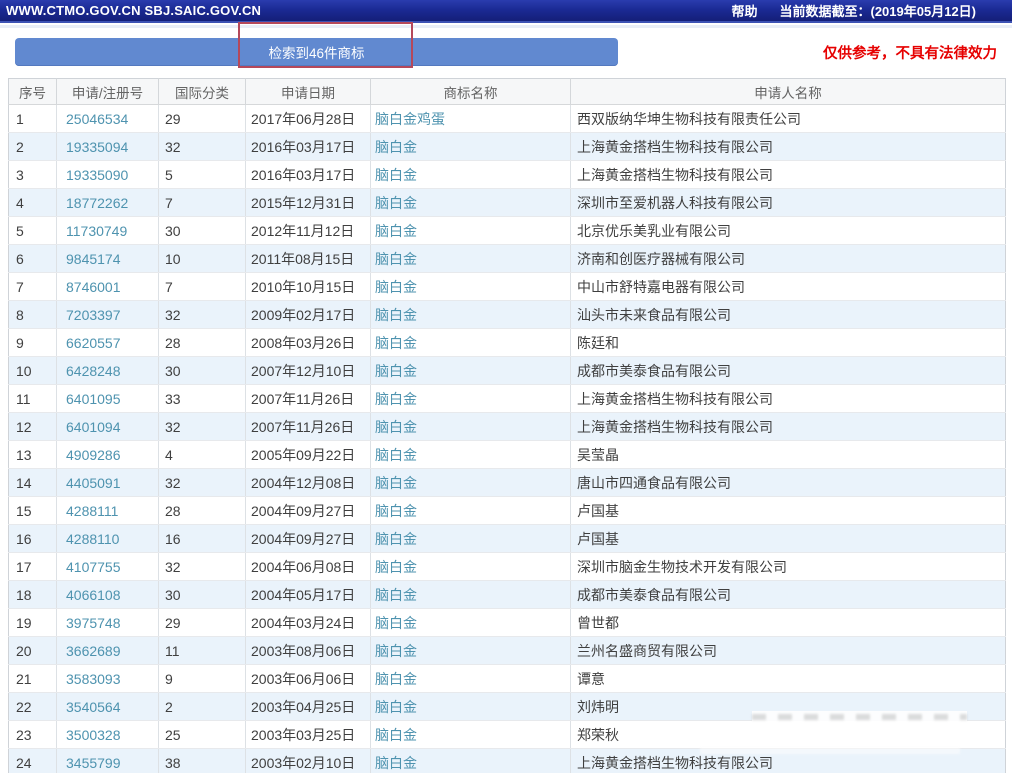 Image resolution: width=1012 pixels, height=773 pixels. I want to click on registration-number-link: 3500328, so click(93, 735).